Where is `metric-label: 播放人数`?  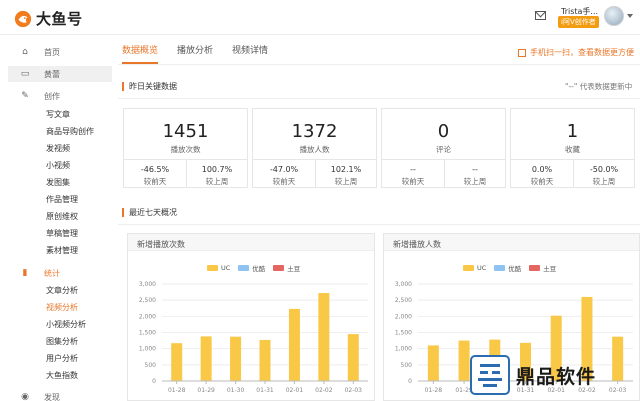
metric-label: 播放人数 is located at coordinates (314, 149).